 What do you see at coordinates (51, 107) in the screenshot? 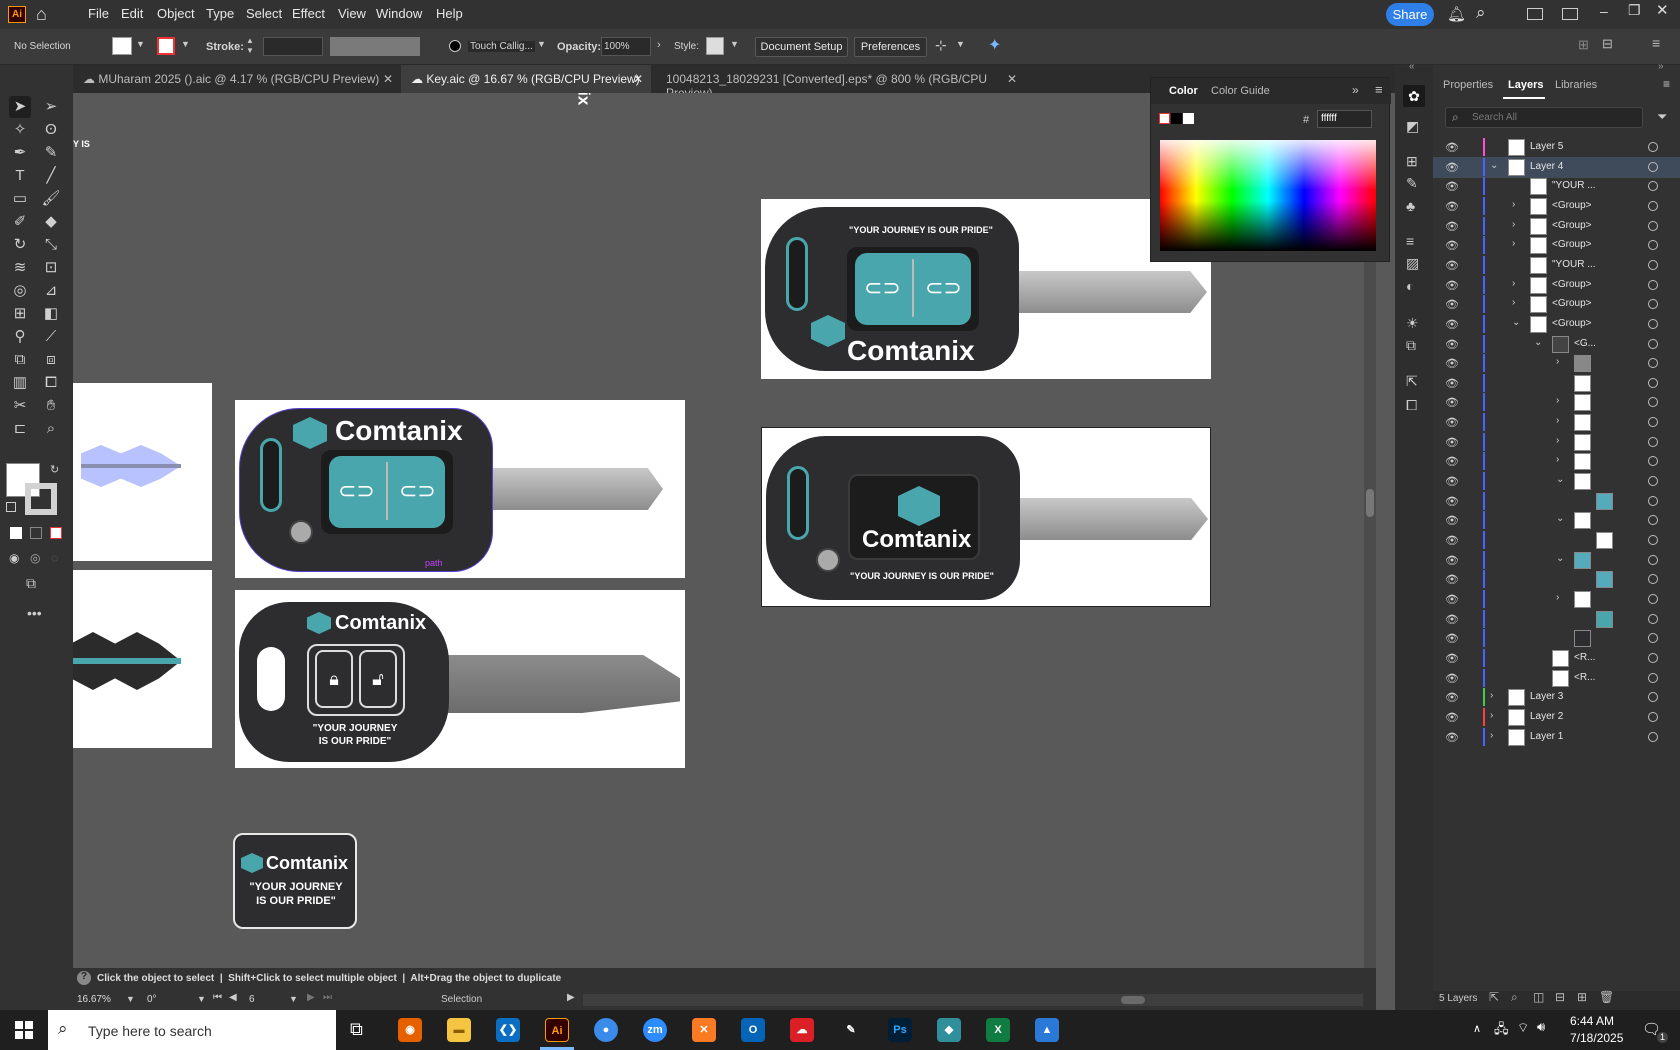
I see `direct-selection-tool-icon: ➢` at bounding box center [51, 107].